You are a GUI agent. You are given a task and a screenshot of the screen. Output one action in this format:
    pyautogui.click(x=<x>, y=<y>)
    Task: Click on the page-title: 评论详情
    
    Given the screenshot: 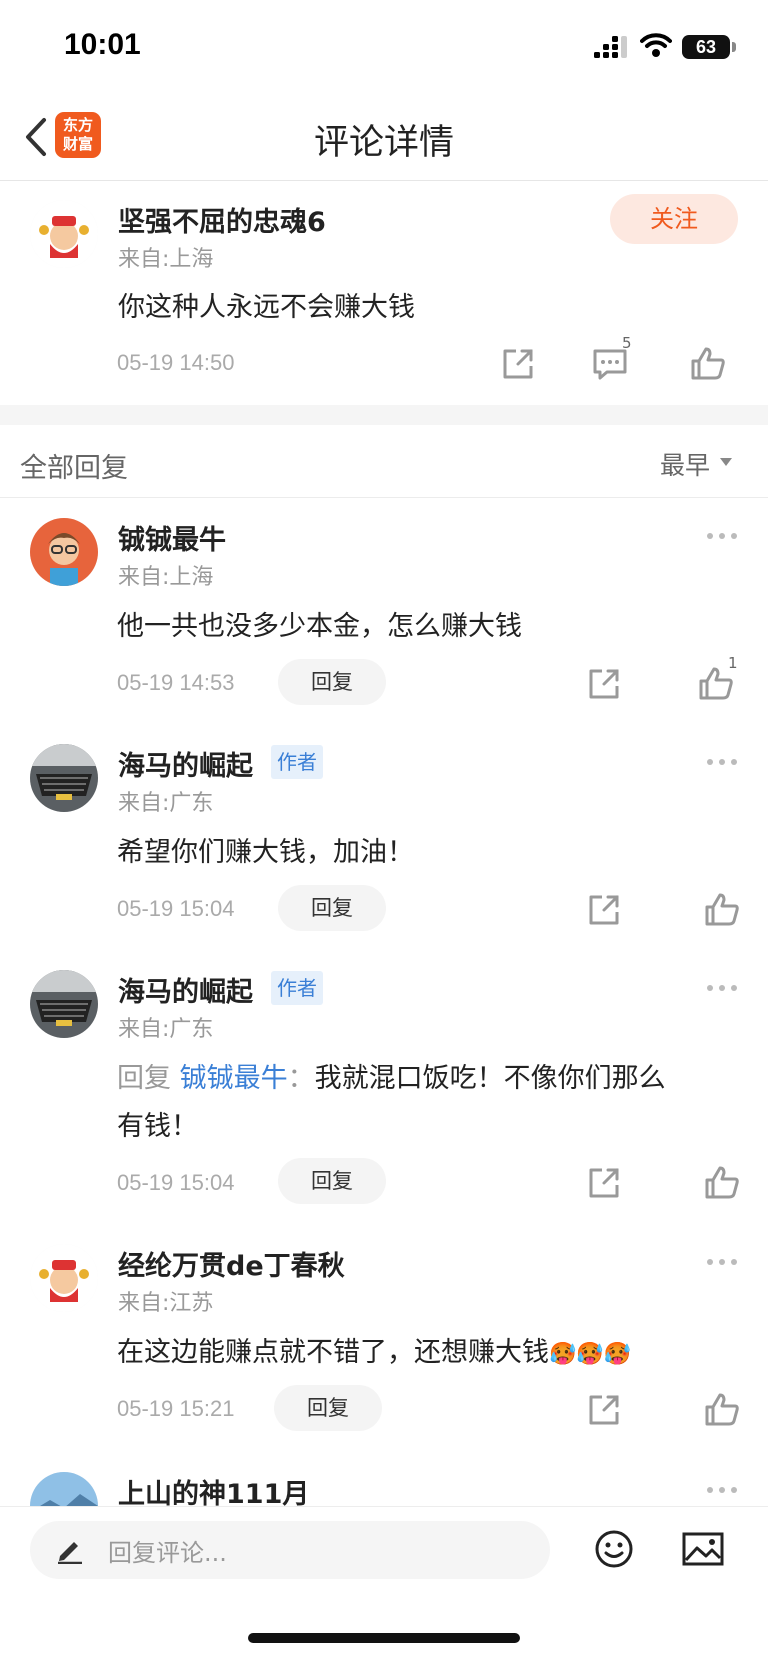 What is the action you would take?
    pyautogui.click(x=383, y=143)
    